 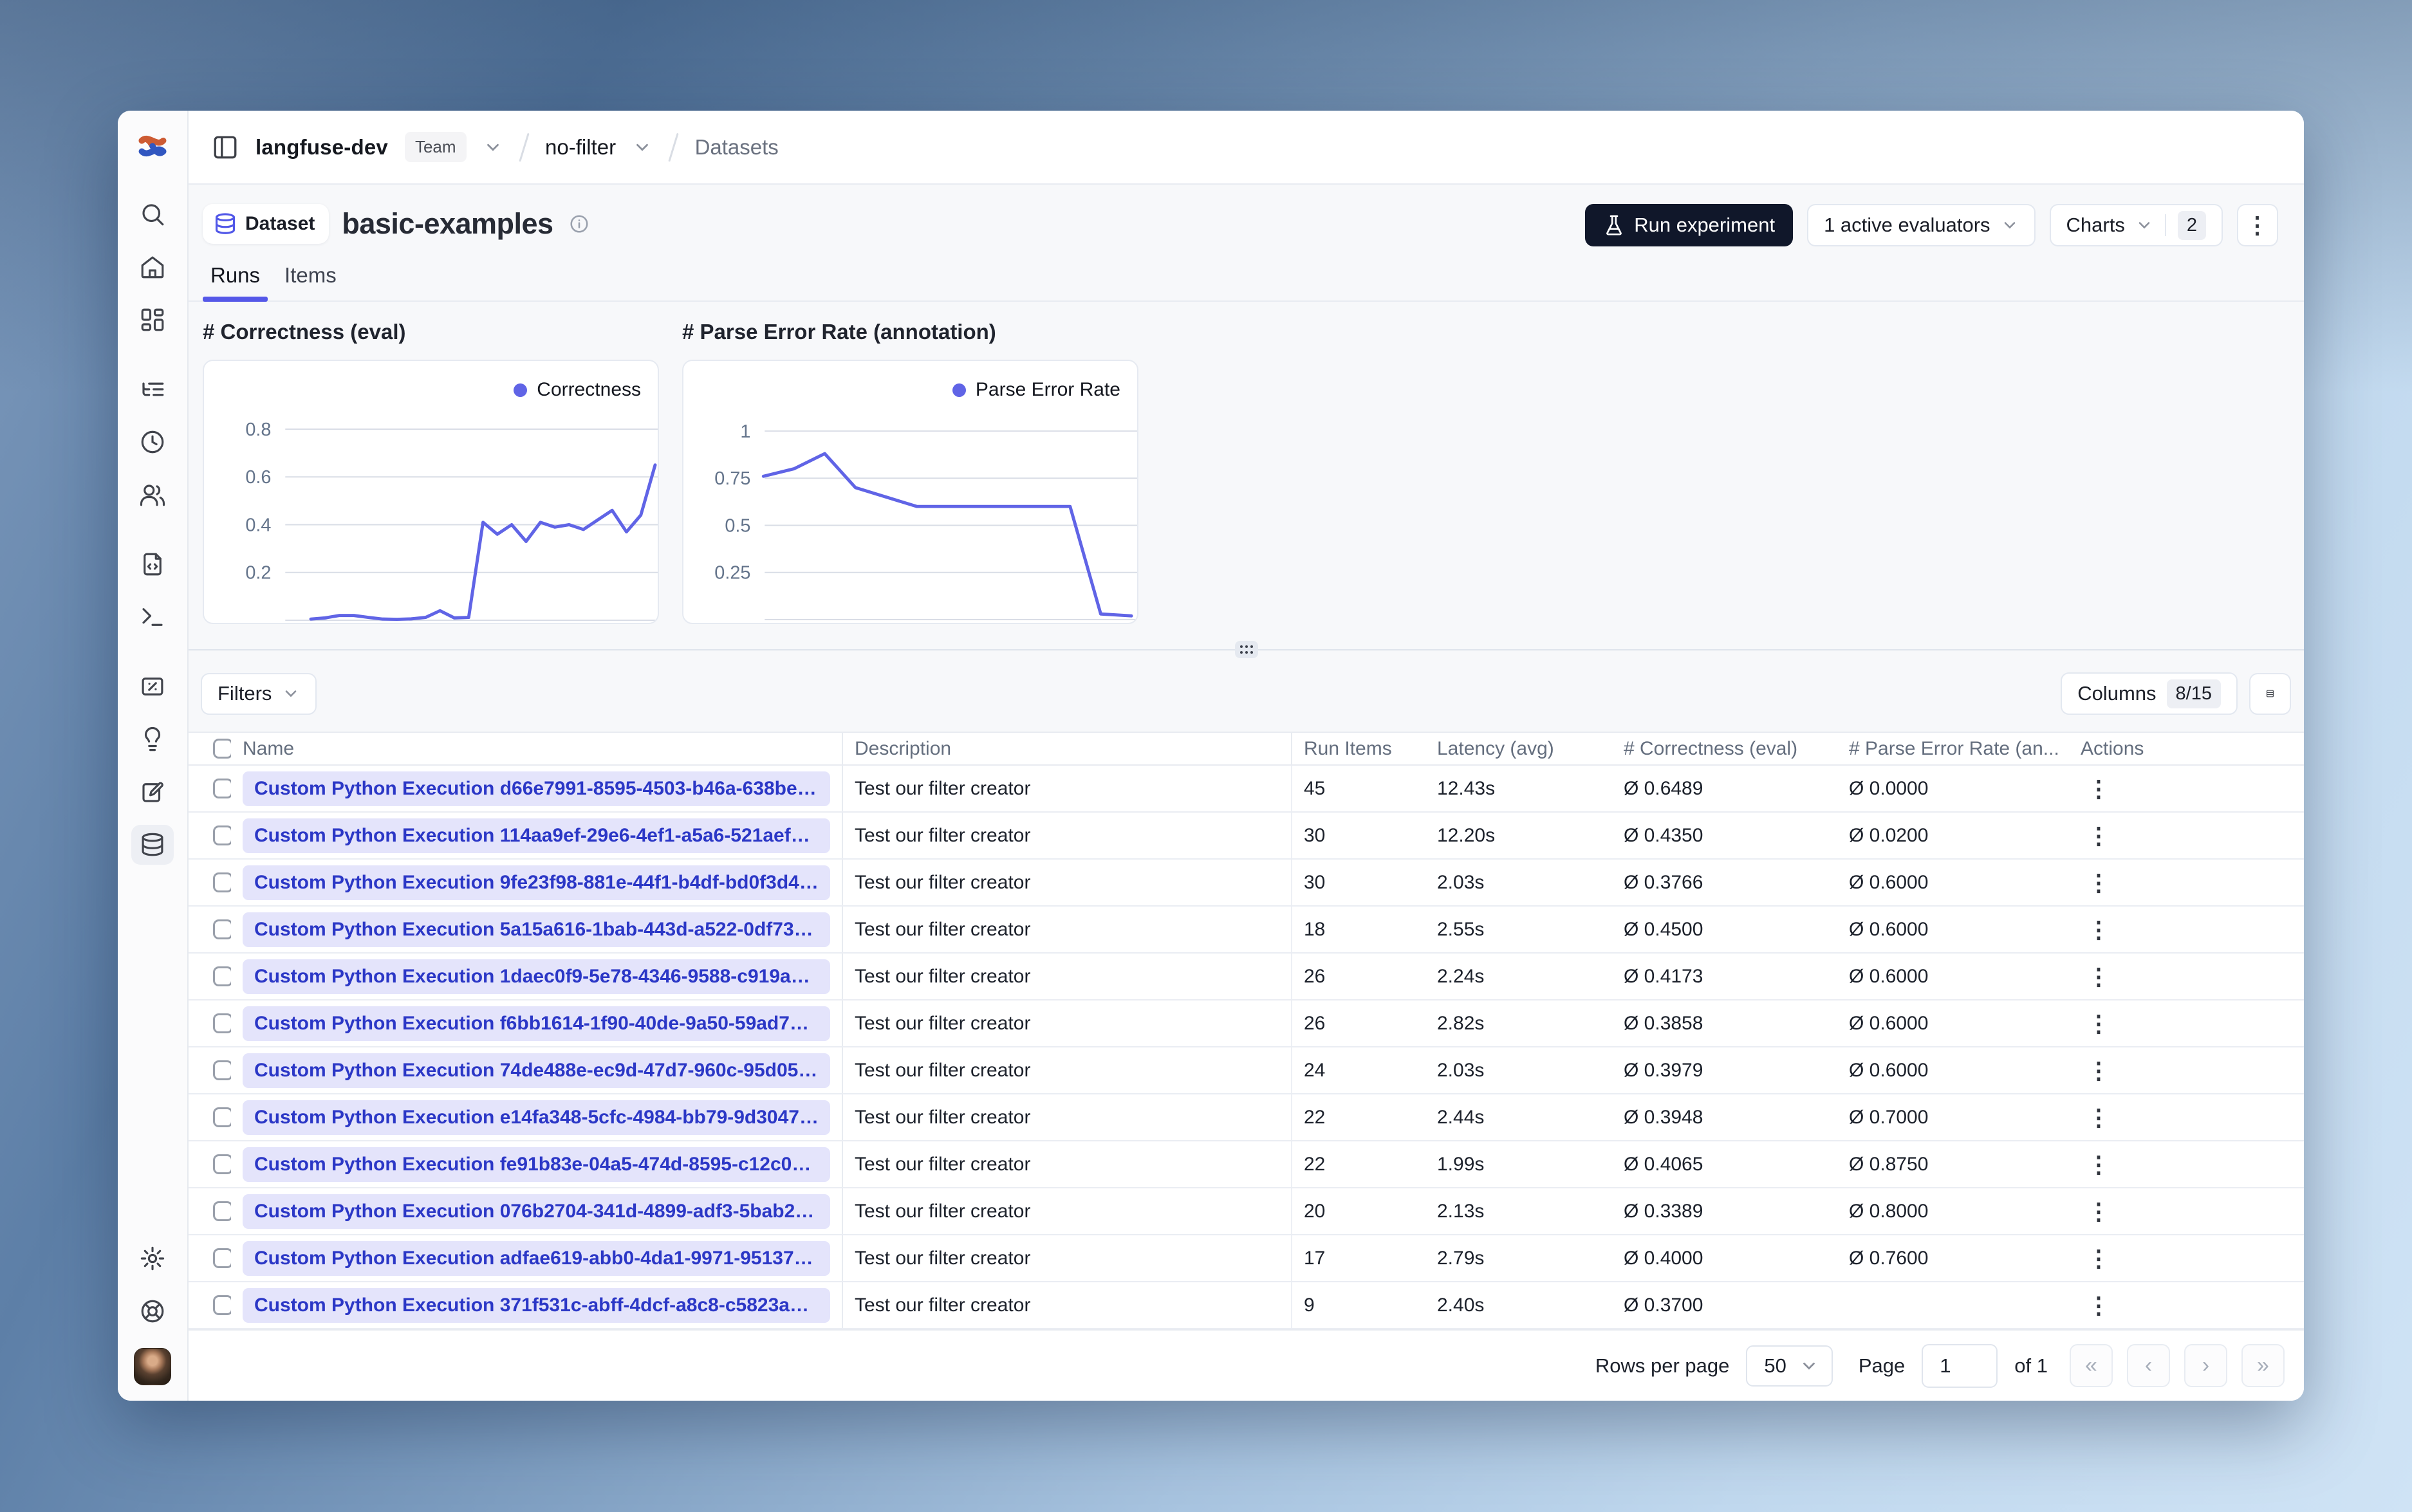 What do you see at coordinates (226, 223) in the screenshot?
I see `database-icon` at bounding box center [226, 223].